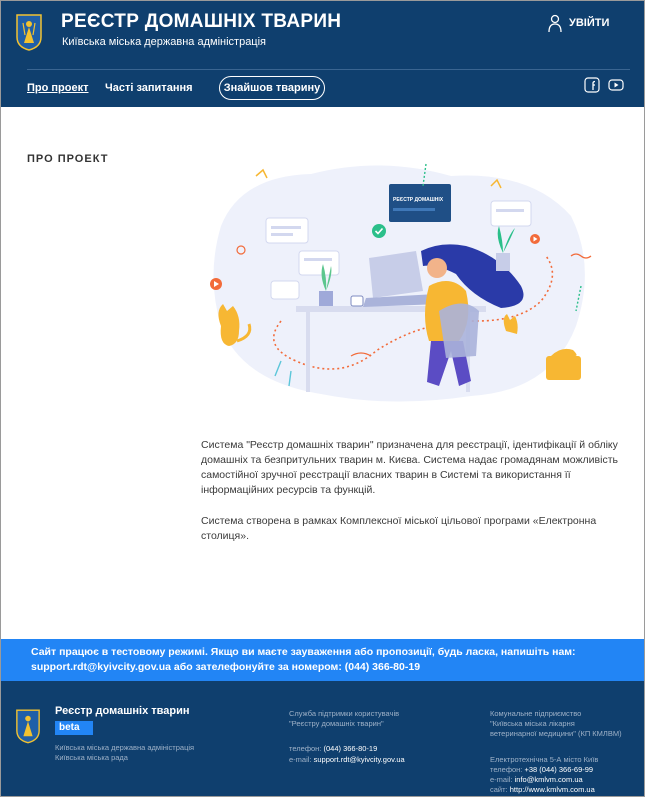 This screenshot has height=797, width=645. What do you see at coordinates (616, 85) in the screenshot?
I see `youtube-icon` at bounding box center [616, 85].